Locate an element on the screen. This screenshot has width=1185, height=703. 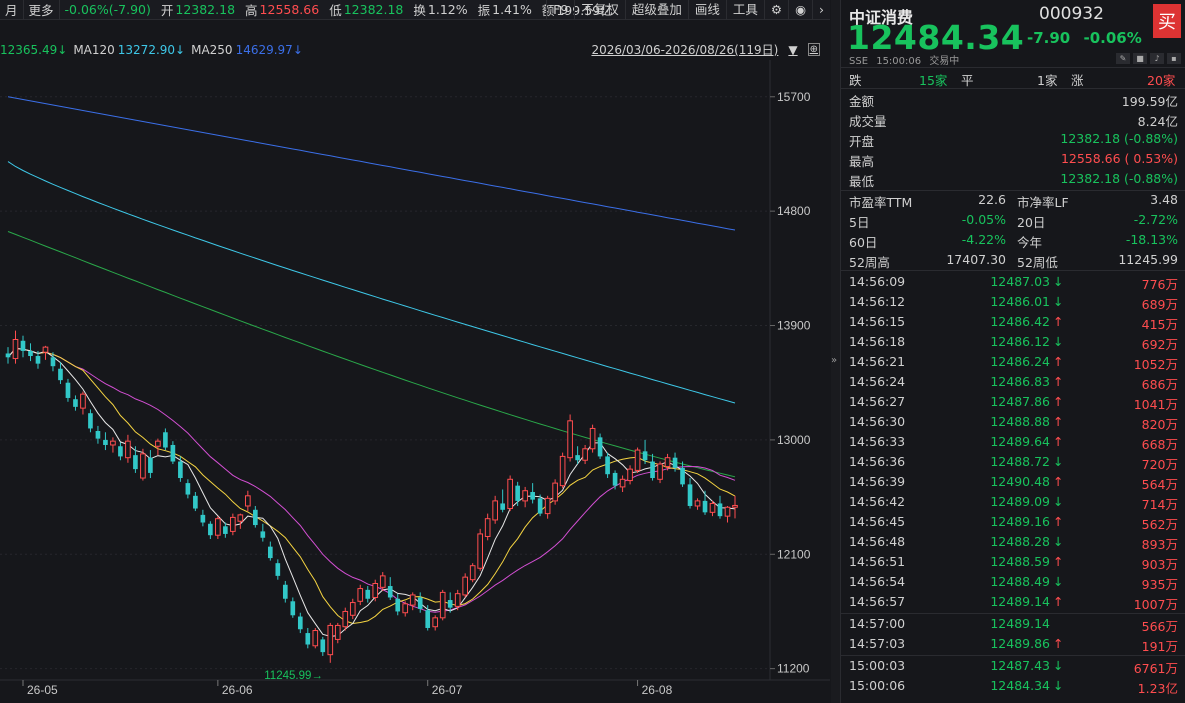
tick-time: 14:56:39 is located at coordinates (877, 481).